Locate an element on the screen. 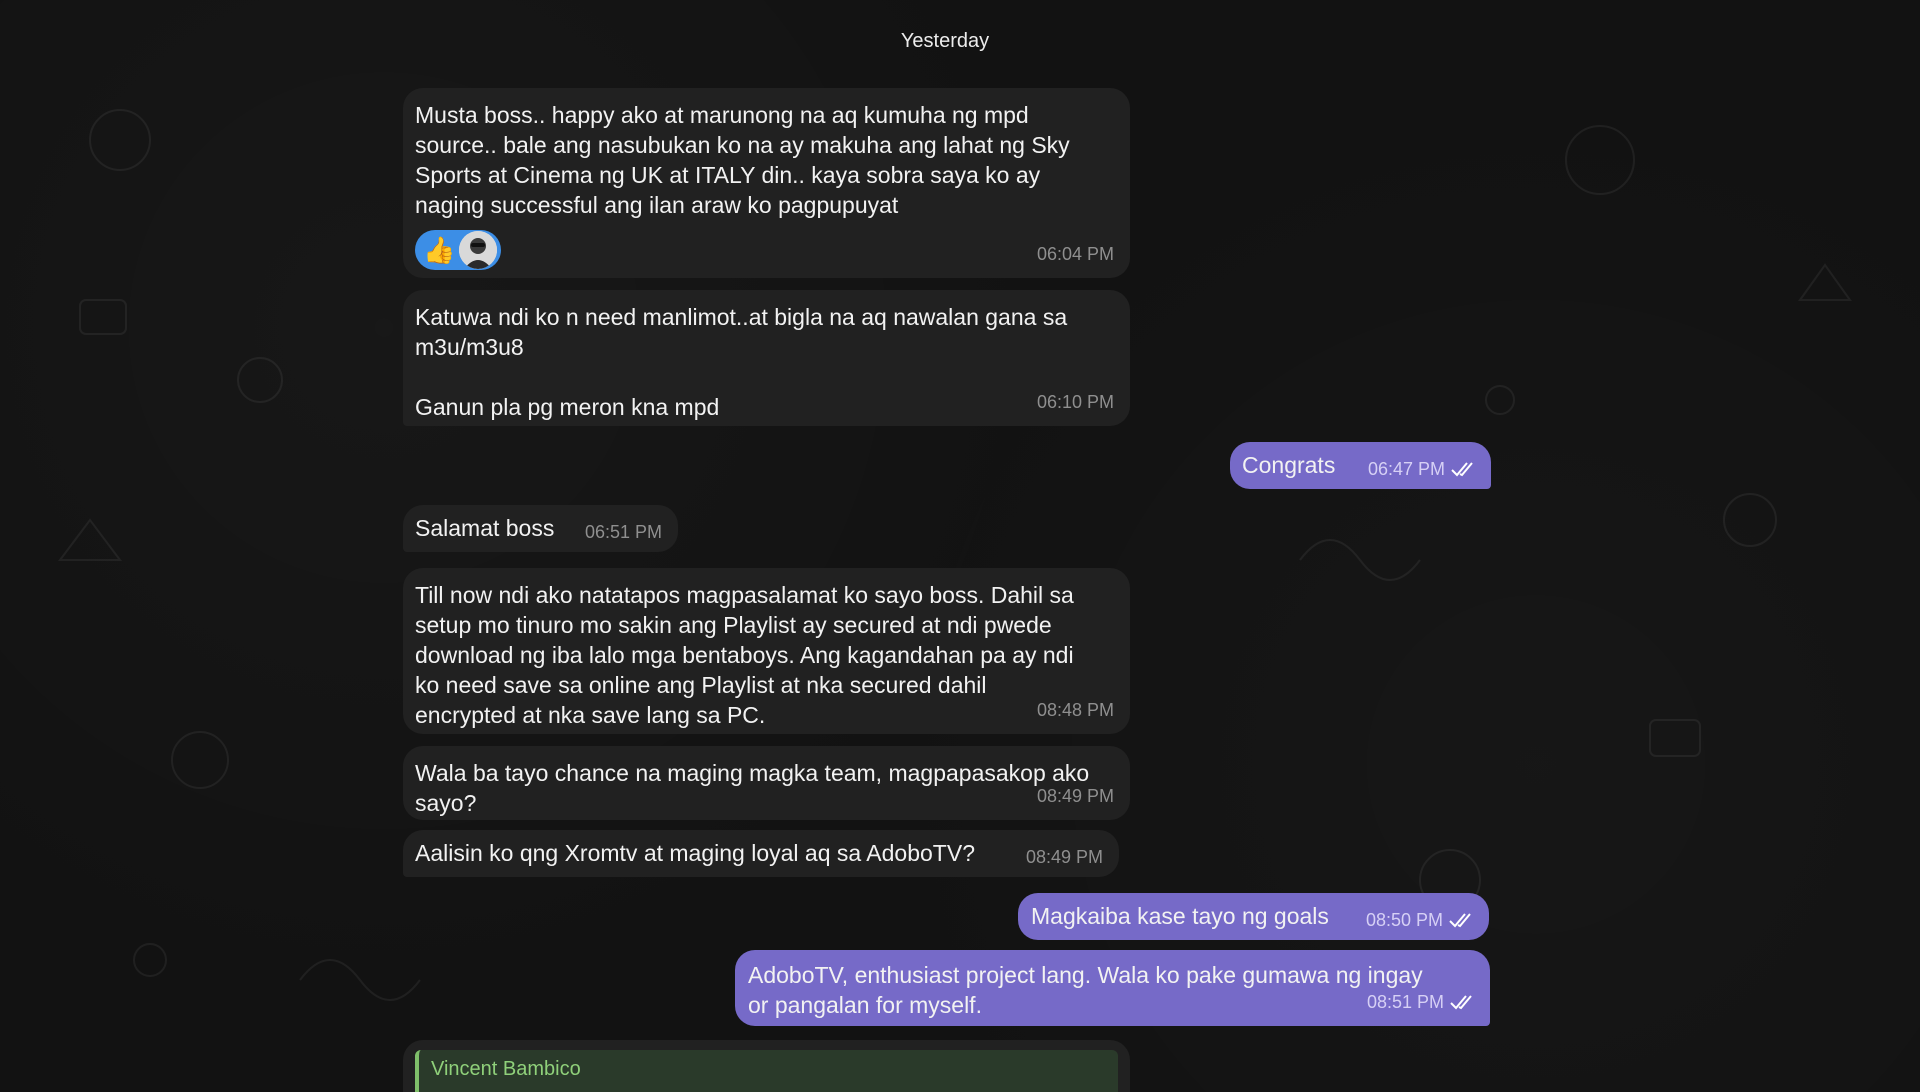 The image size is (1920, 1092). message-meta: 08:50 PM is located at coordinates (1420, 920).